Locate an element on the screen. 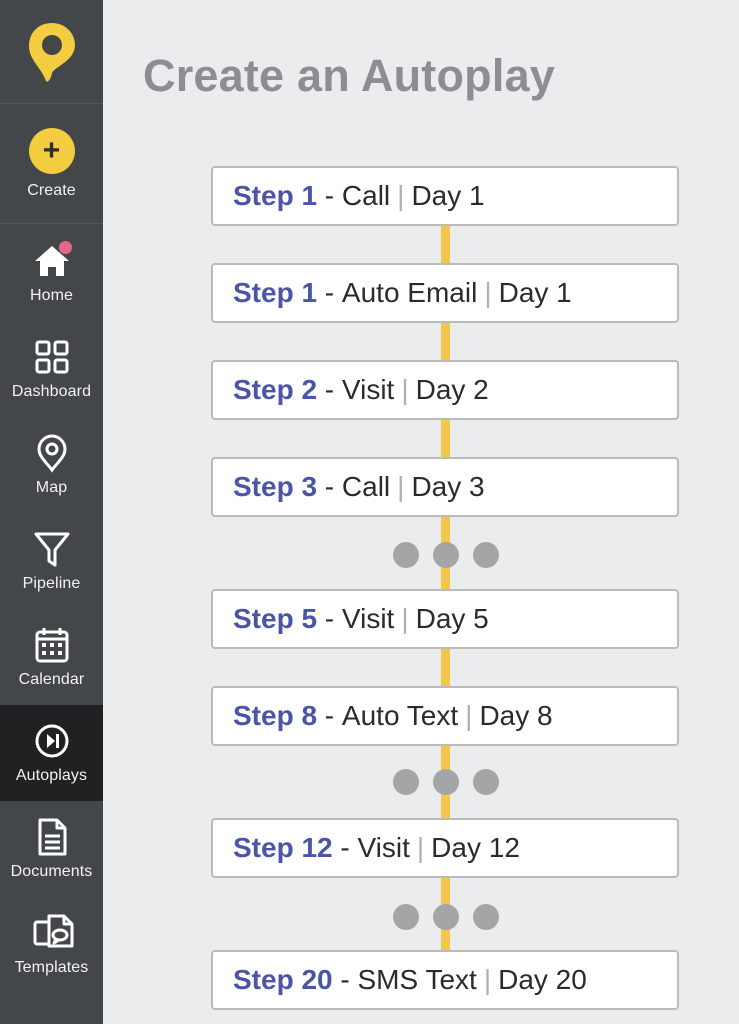 Image resolution: width=739 pixels, height=1024 pixels. sidebar-item-label: Calendar is located at coordinates (51, 679).